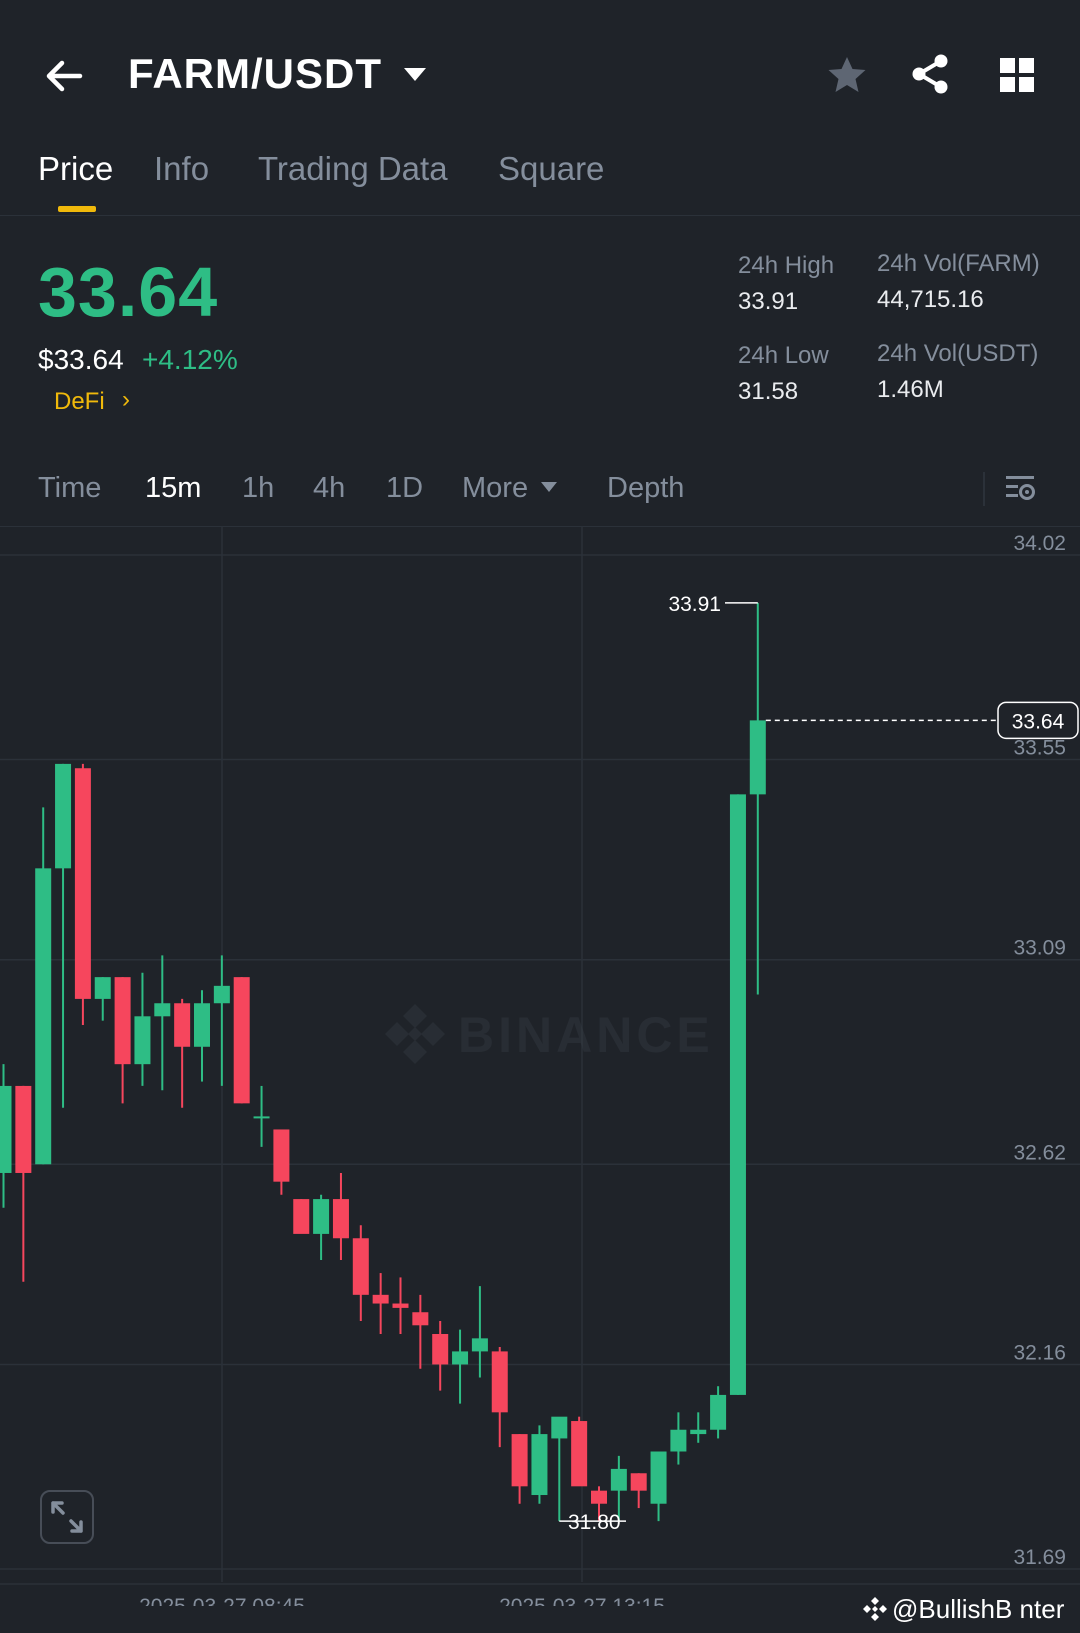 Image resolution: width=1080 pixels, height=1633 pixels. What do you see at coordinates (128, 292) in the screenshot?
I see `last-price: 33.64` at bounding box center [128, 292].